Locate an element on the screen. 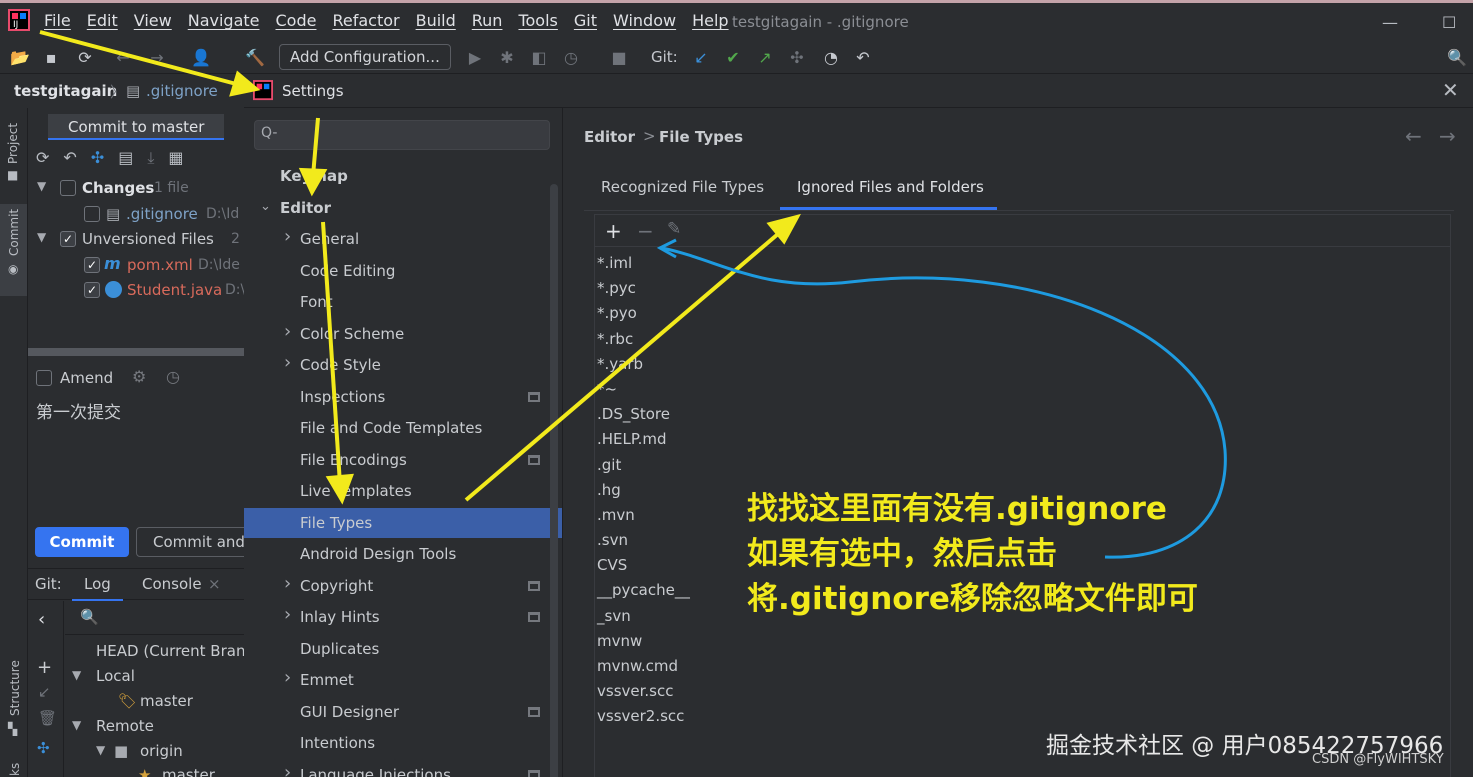  tab-ignored-files-and-folders: Ignored Files and Folders is located at coordinates (888, 194).